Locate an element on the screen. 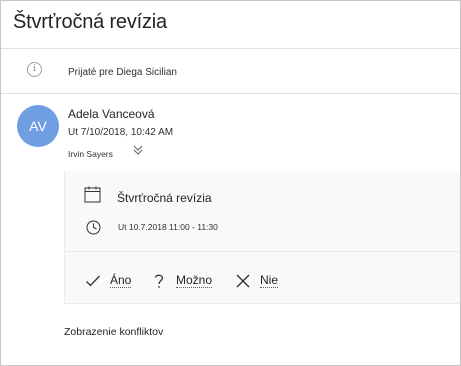 This screenshot has height=366, width=461. accept-button: Áno is located at coordinates (108, 281).